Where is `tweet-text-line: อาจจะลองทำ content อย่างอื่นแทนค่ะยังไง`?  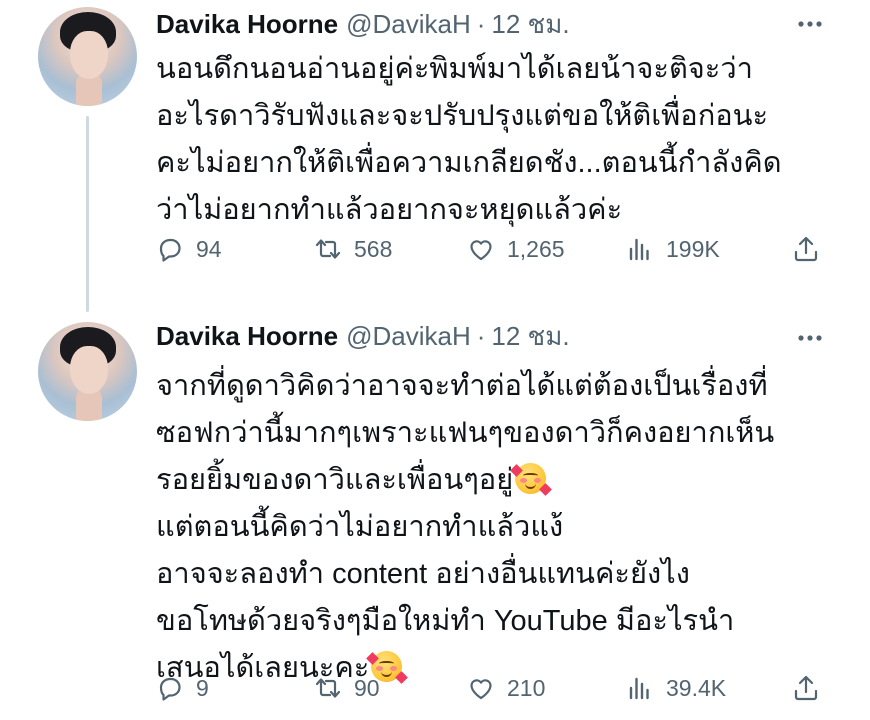
tweet-text-line: อาจจะลองทำ content อย่างอื่นแทนค่ะยังไง is located at coordinates (423, 574).